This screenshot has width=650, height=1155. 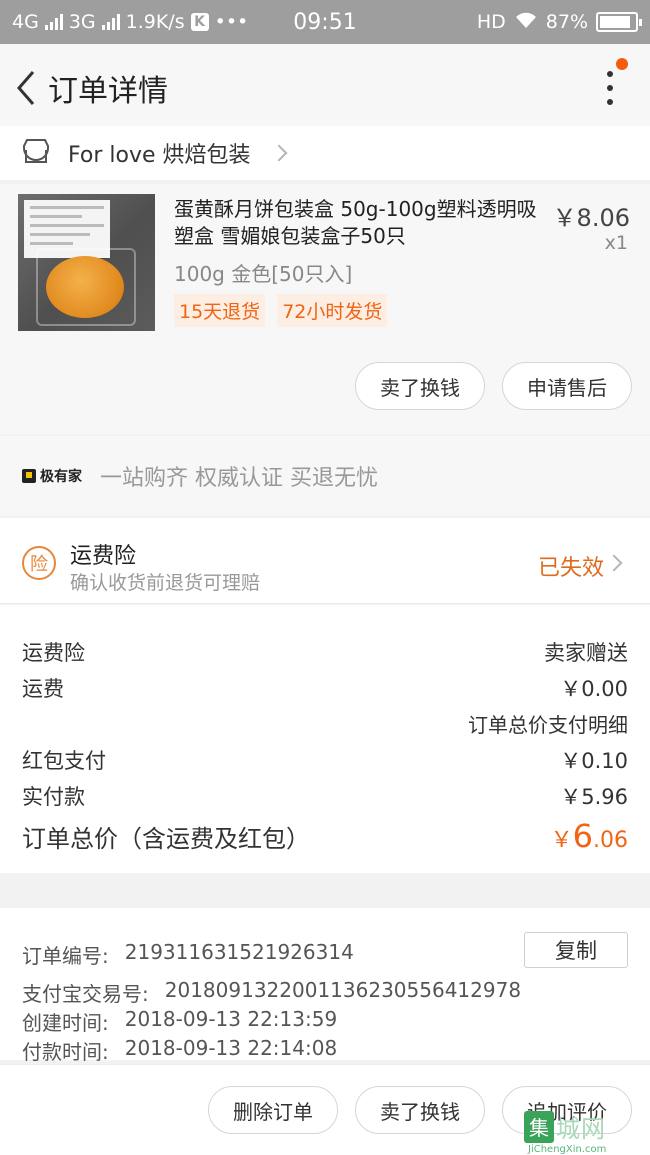 What do you see at coordinates (108, 91) in the screenshot?
I see `page-title: 订单详情` at bounding box center [108, 91].